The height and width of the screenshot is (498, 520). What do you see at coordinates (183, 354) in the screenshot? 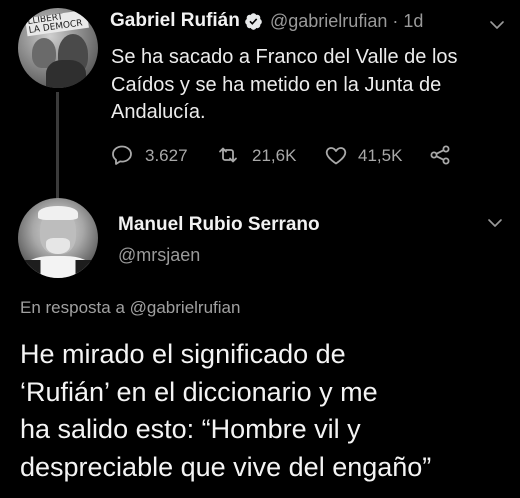
I see `reply-text-line: He mirado el significado de` at bounding box center [183, 354].